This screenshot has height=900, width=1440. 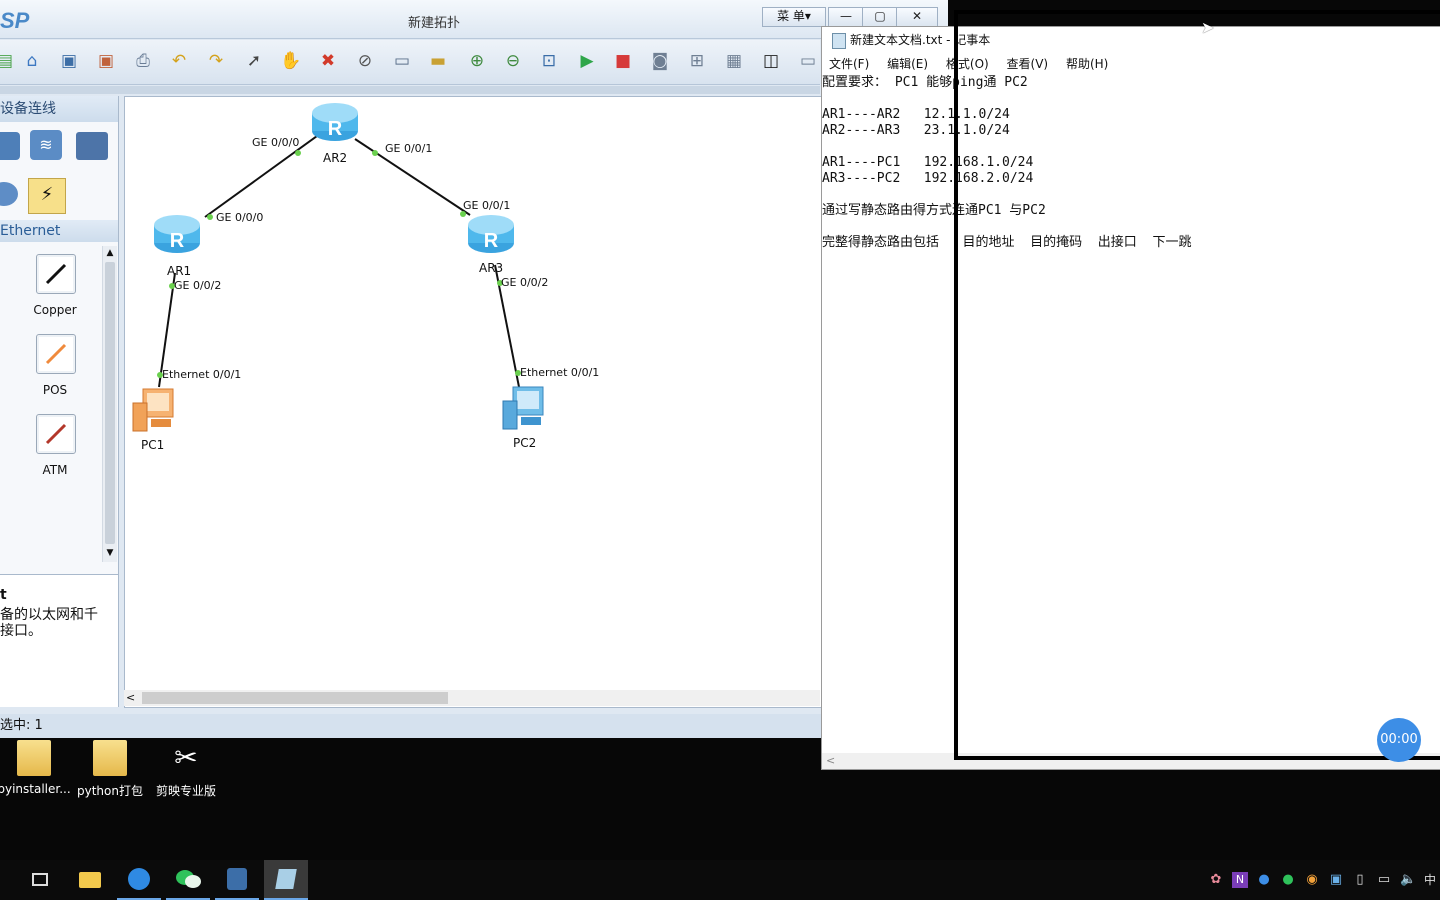 I want to click on delete-link-icon: ⊘, so click(x=365, y=61).